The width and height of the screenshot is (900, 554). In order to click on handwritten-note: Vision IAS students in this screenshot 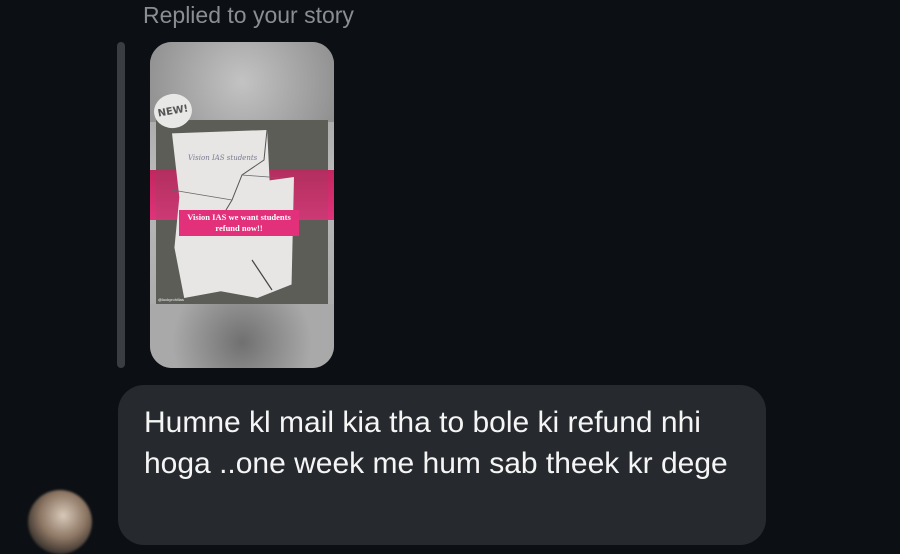, I will do `click(223, 158)`.